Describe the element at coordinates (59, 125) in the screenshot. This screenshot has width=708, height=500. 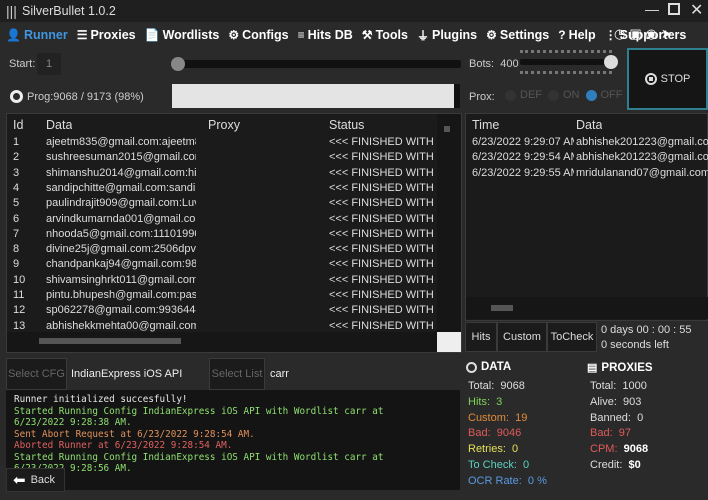
I see `column-header-data: Data` at that location.